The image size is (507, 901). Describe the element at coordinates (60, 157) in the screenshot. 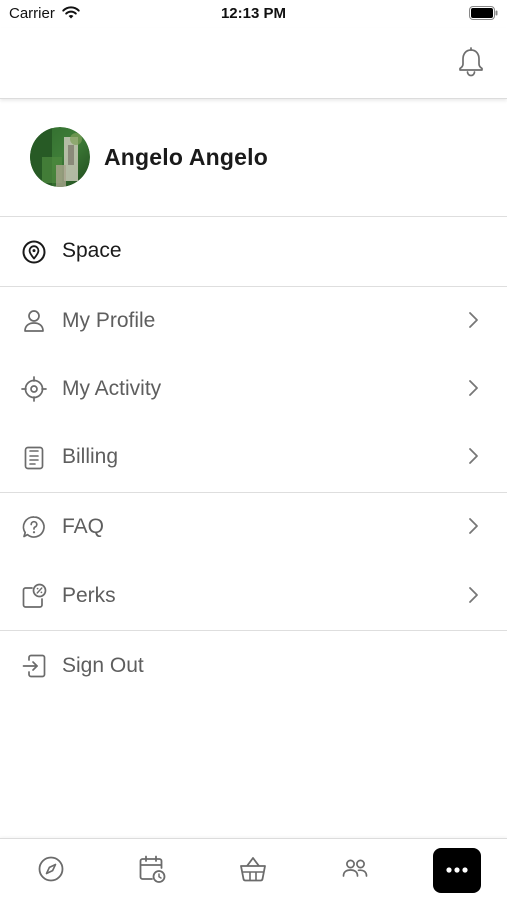

I see `avatar` at that location.